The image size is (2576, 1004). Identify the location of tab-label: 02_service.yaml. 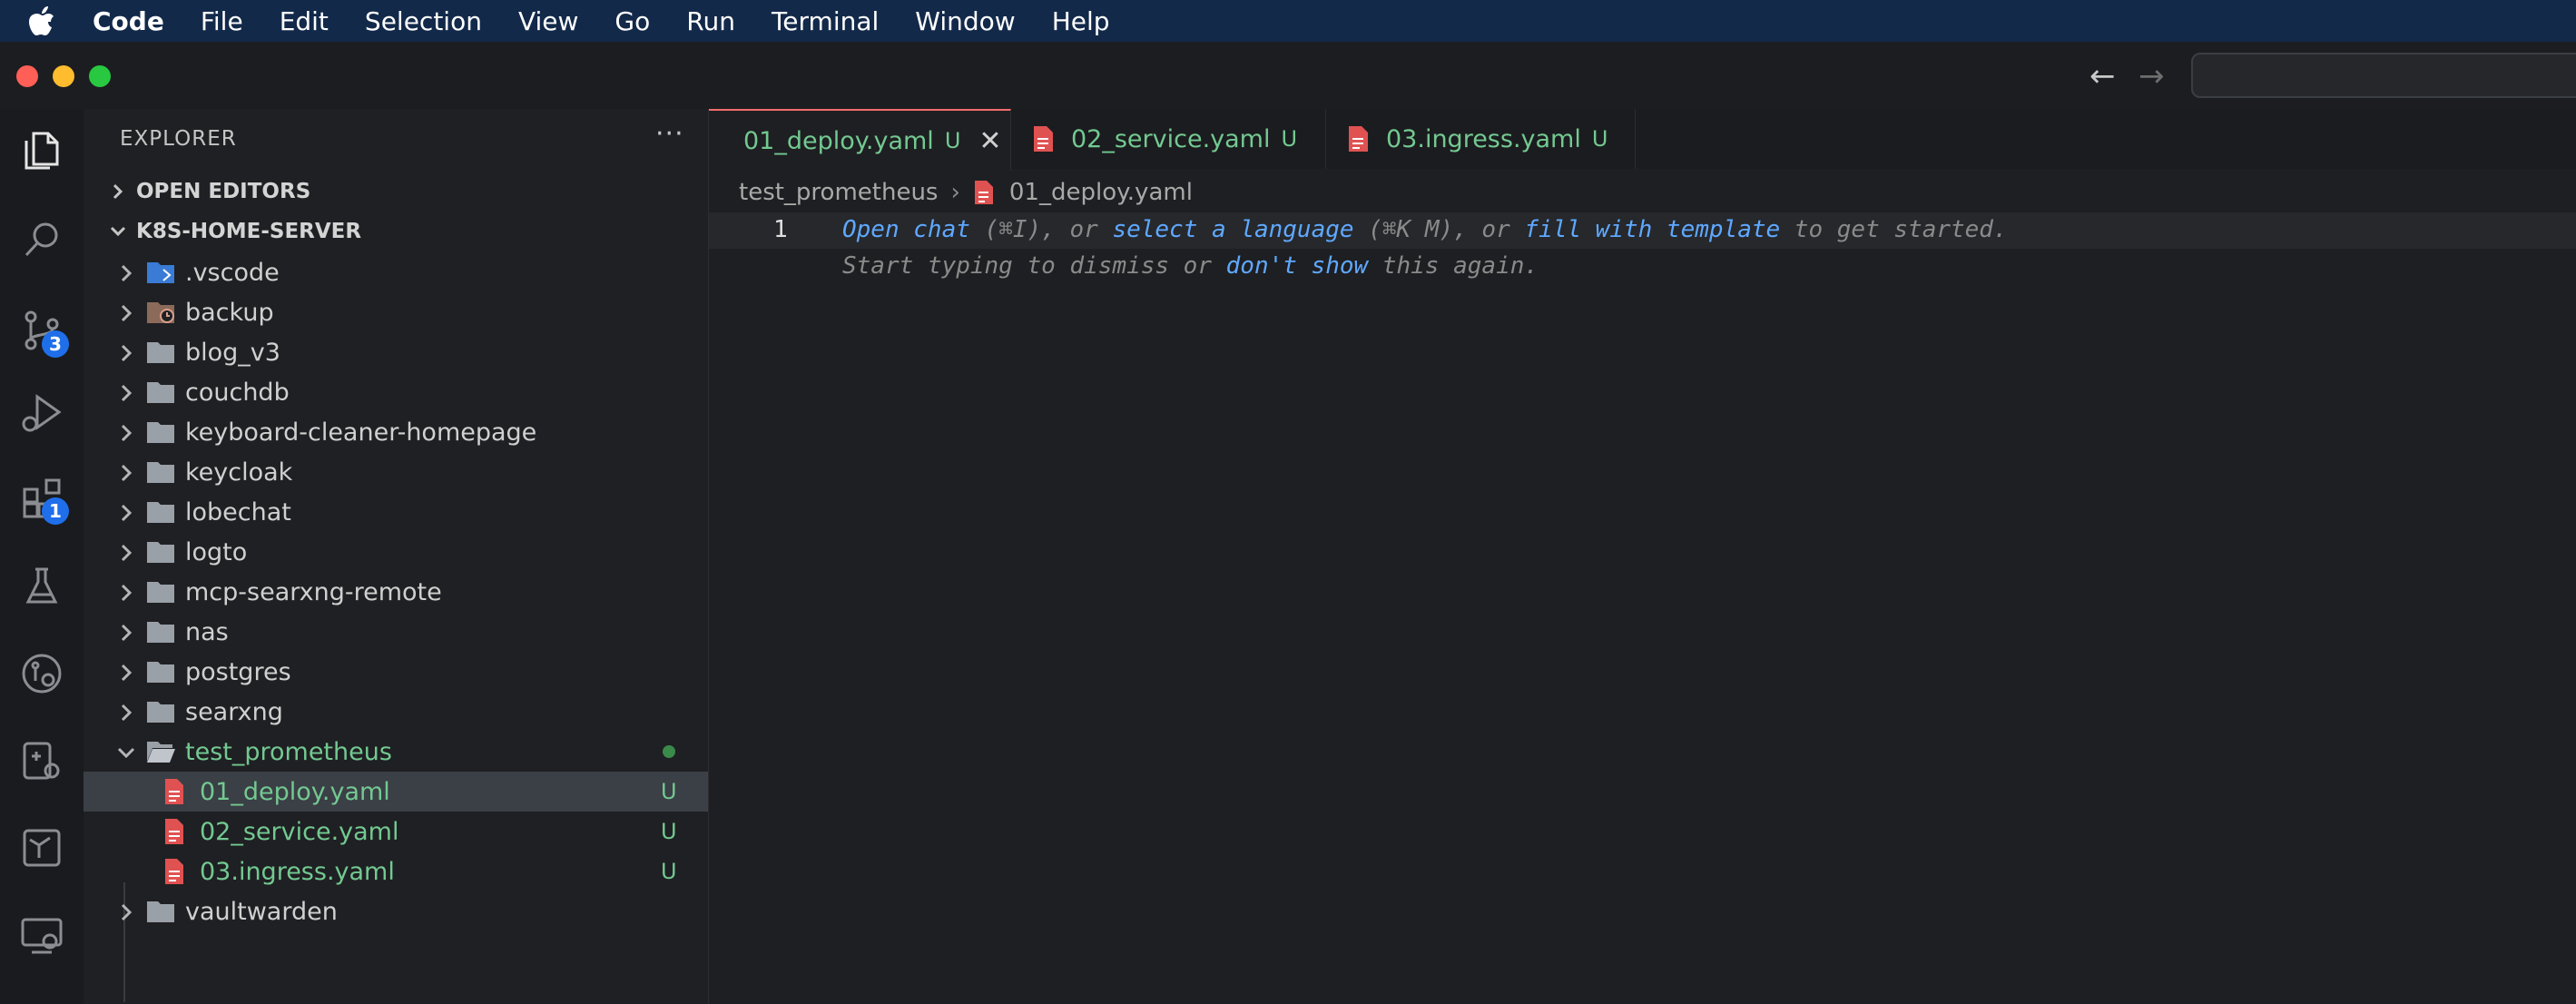
(1171, 138).